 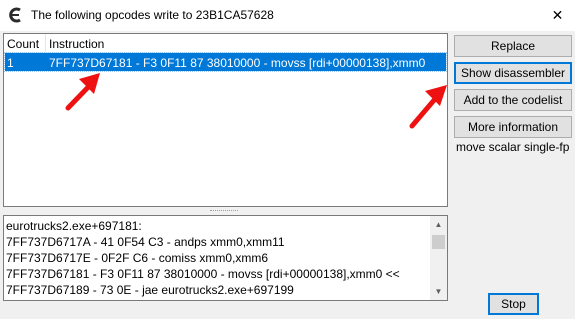 I want to click on stop-button: Stop, so click(x=513, y=304).